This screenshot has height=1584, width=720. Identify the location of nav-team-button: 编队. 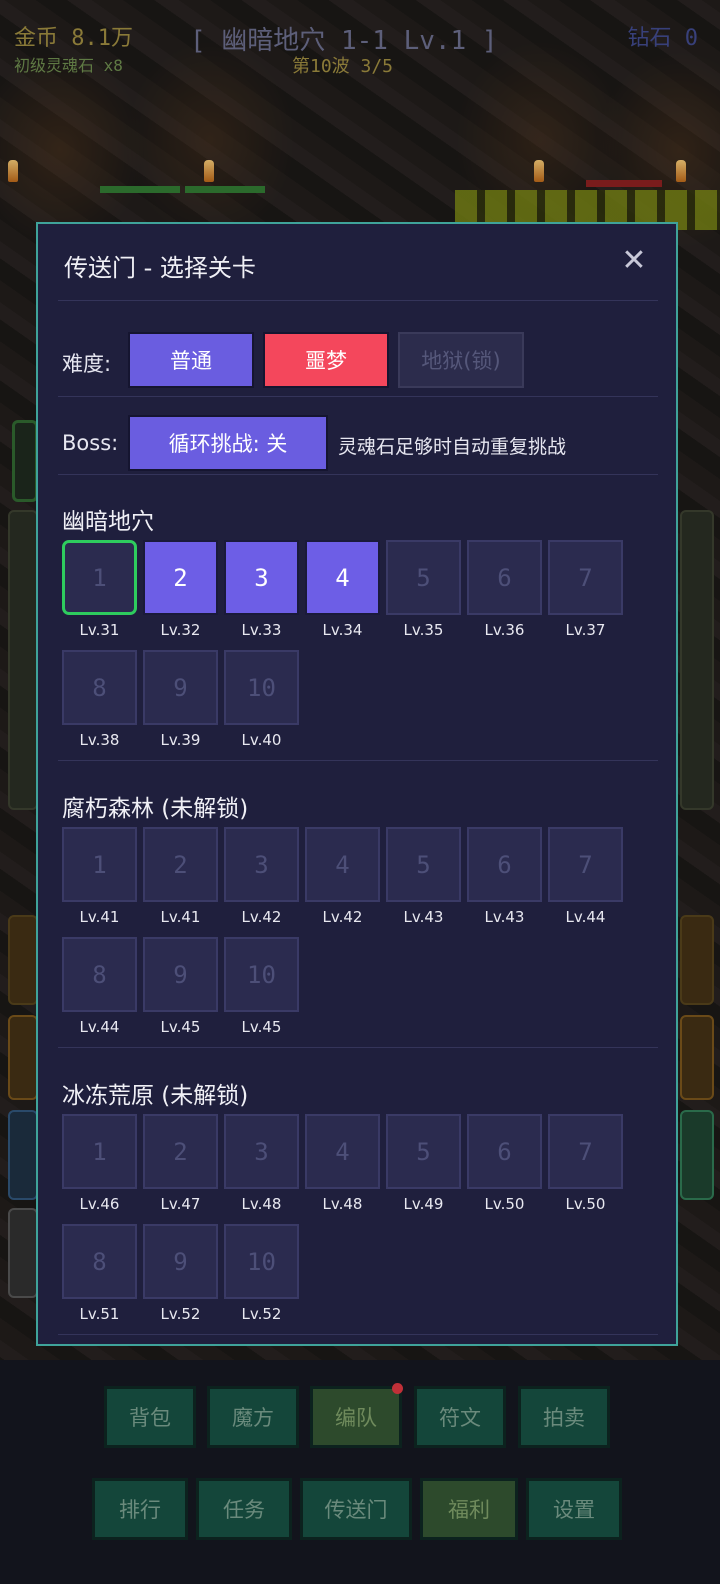
(356, 1415).